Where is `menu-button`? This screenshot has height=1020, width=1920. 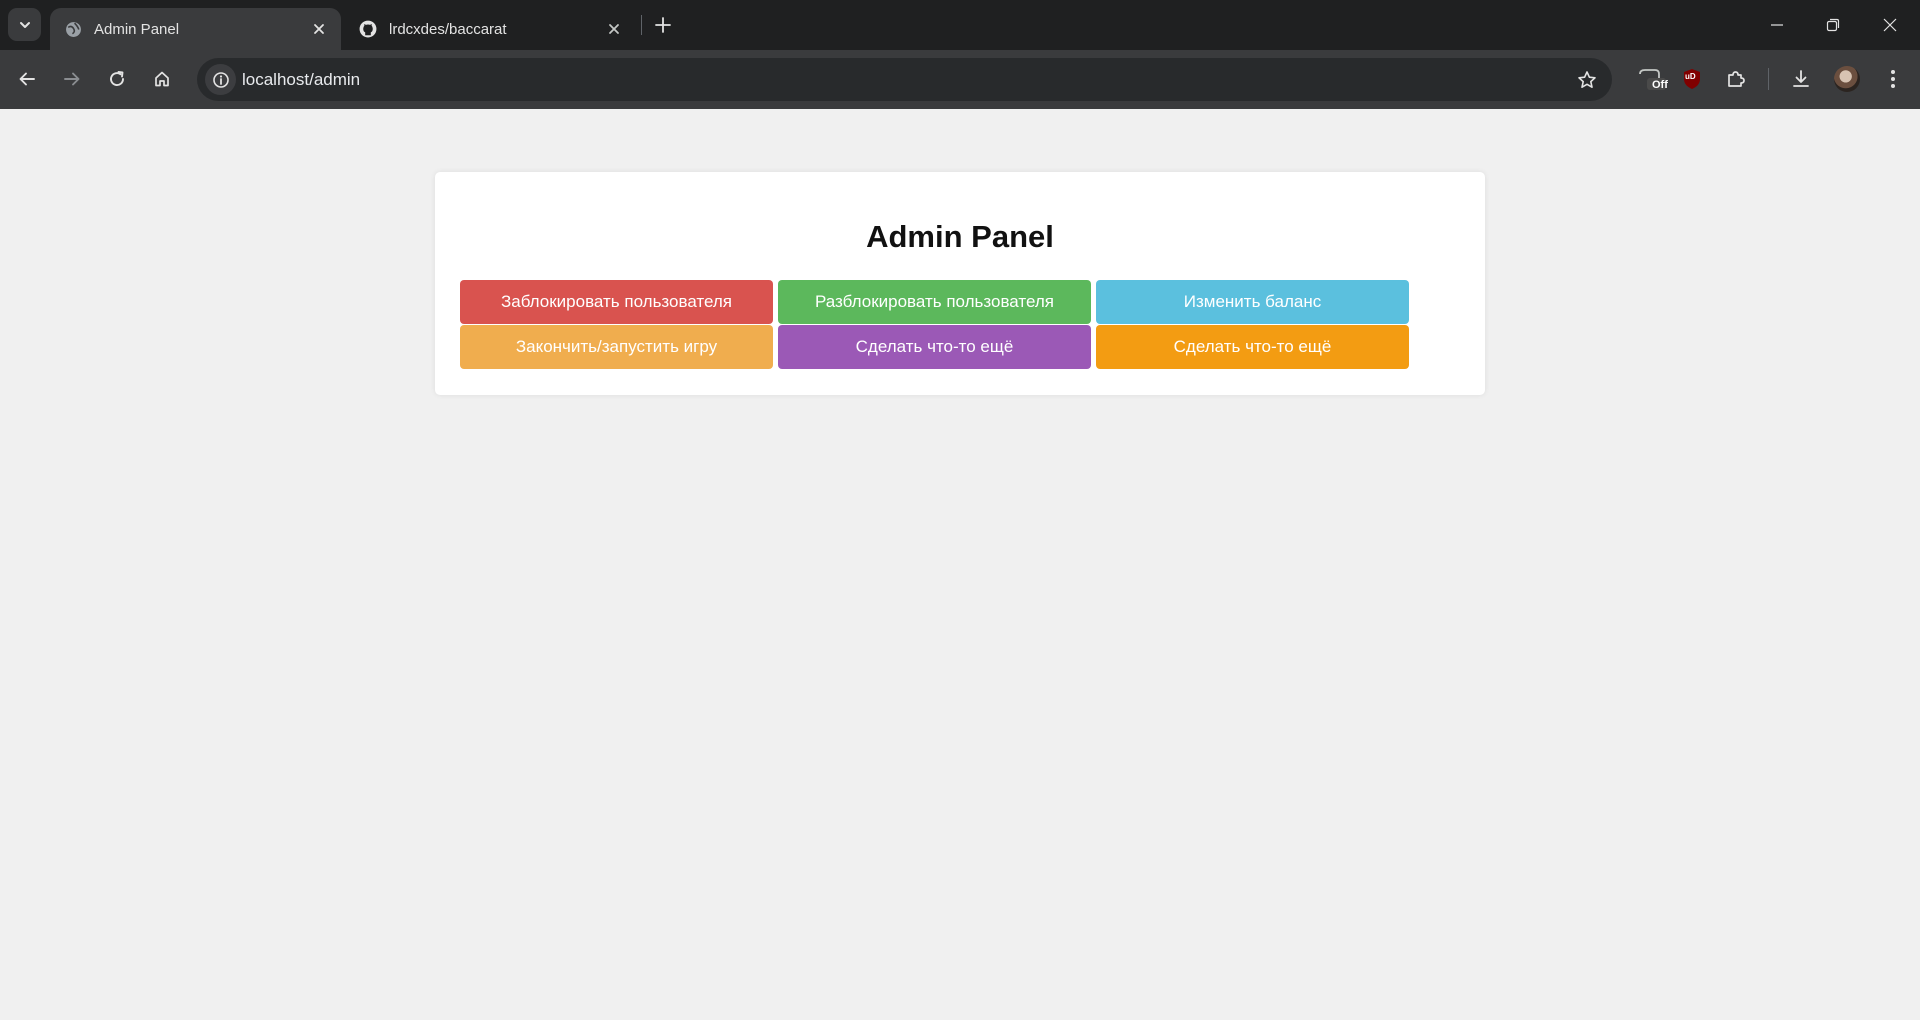 menu-button is located at coordinates (1893, 79).